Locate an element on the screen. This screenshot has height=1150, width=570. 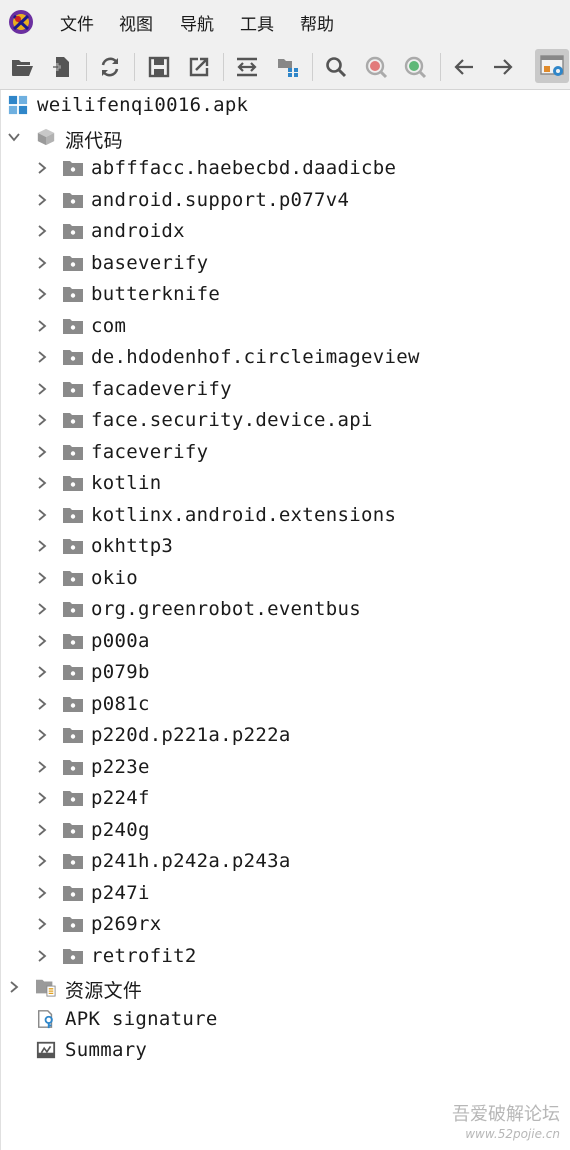
tree-package-node: facadeverify is located at coordinates (285, 389).